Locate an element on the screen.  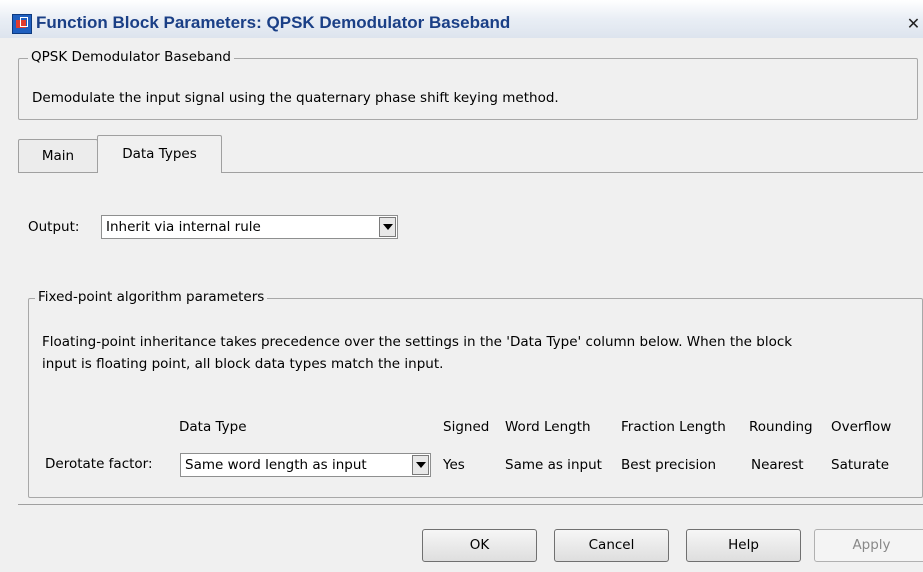
derotate-factor-signed: Yes is located at coordinates (454, 465).